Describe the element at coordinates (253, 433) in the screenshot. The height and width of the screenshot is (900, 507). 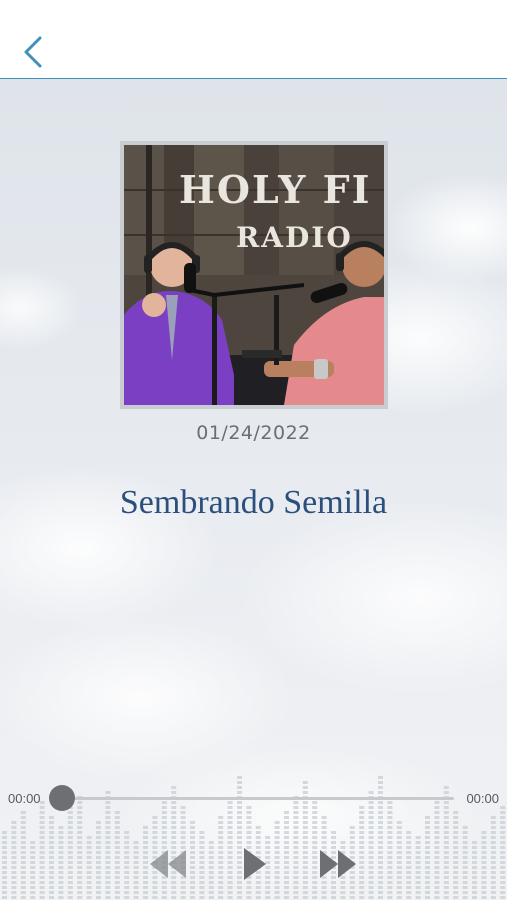
I see `episode-date: 01/24/2022` at that location.